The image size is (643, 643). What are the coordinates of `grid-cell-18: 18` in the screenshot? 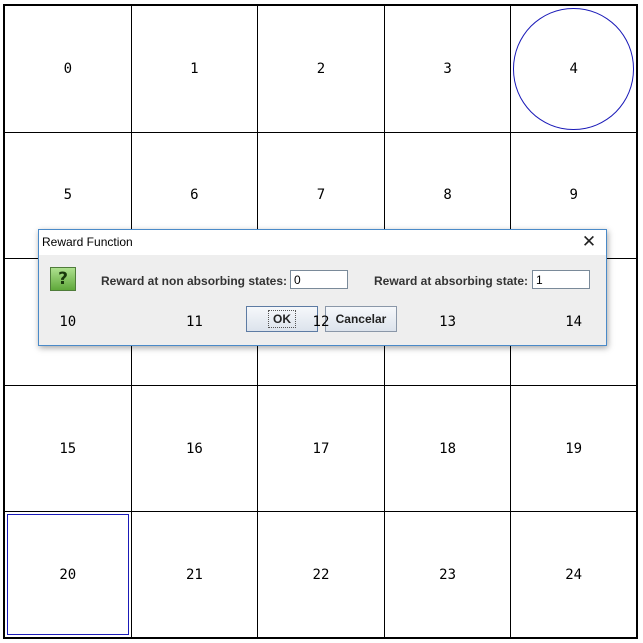 It's located at (448, 449).